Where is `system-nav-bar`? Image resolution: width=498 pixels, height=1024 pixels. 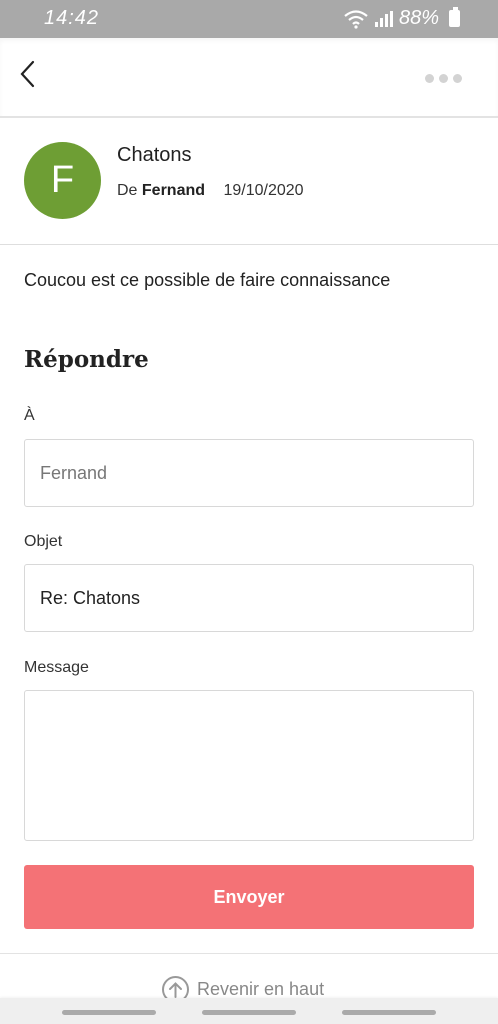
system-nav-bar is located at coordinates (249, 1011).